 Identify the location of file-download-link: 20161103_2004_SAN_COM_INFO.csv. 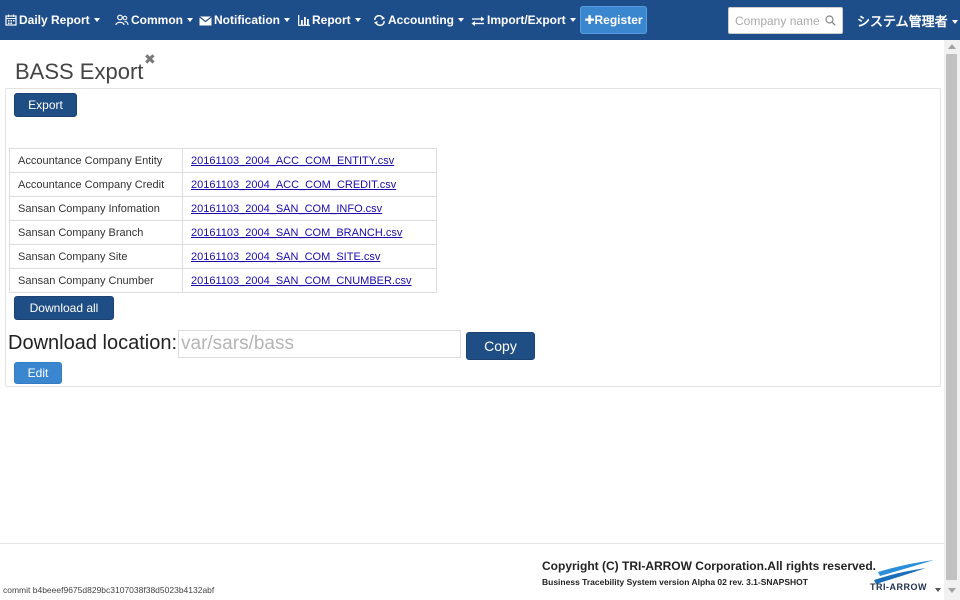
(286, 209).